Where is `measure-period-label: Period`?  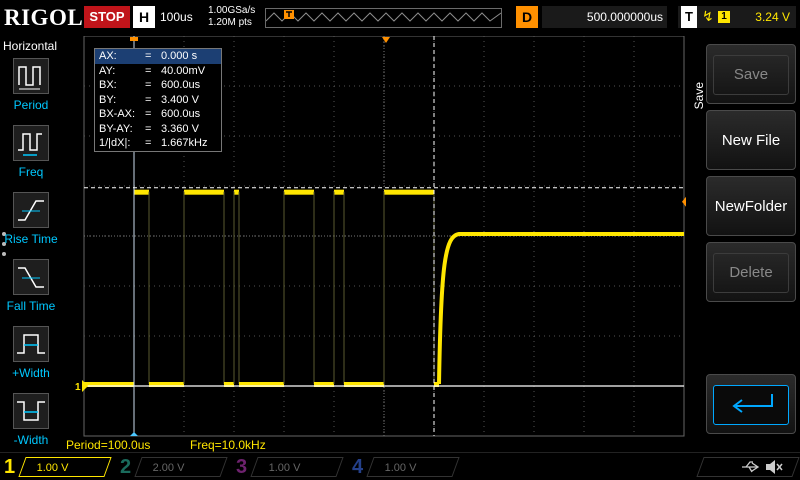
measure-period-label: Period is located at coordinates (31, 105).